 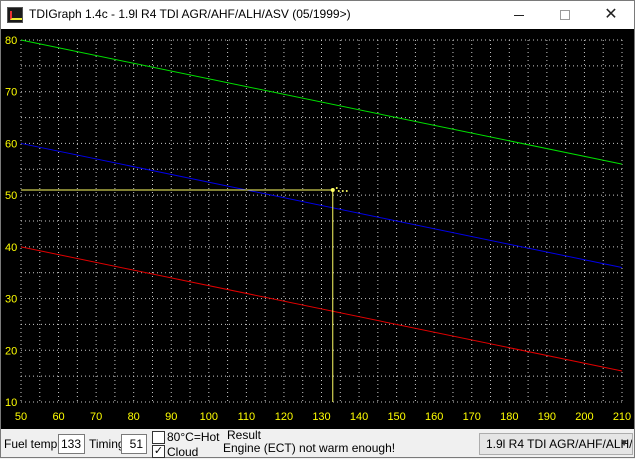 I want to click on x-tick-label: 170, so click(x=472, y=417).